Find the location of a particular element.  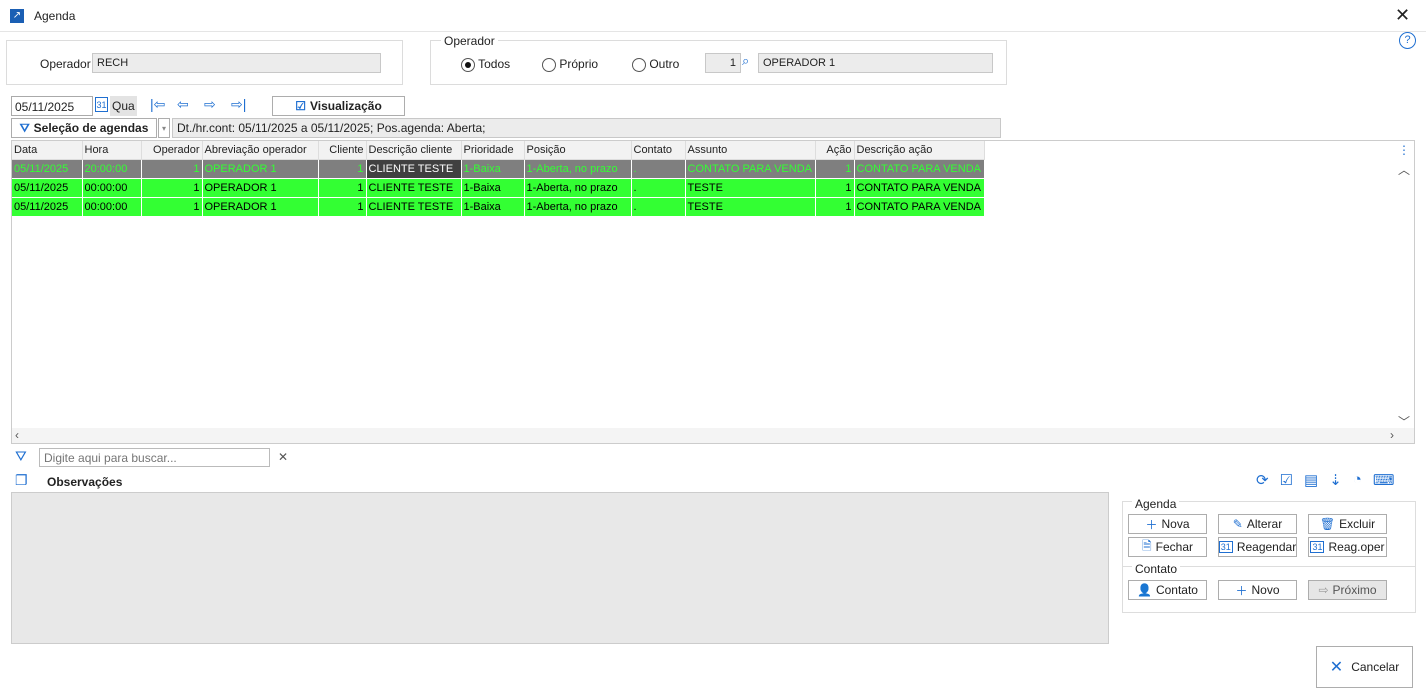

layout-icon: ▤ is located at coordinates (1311, 480).